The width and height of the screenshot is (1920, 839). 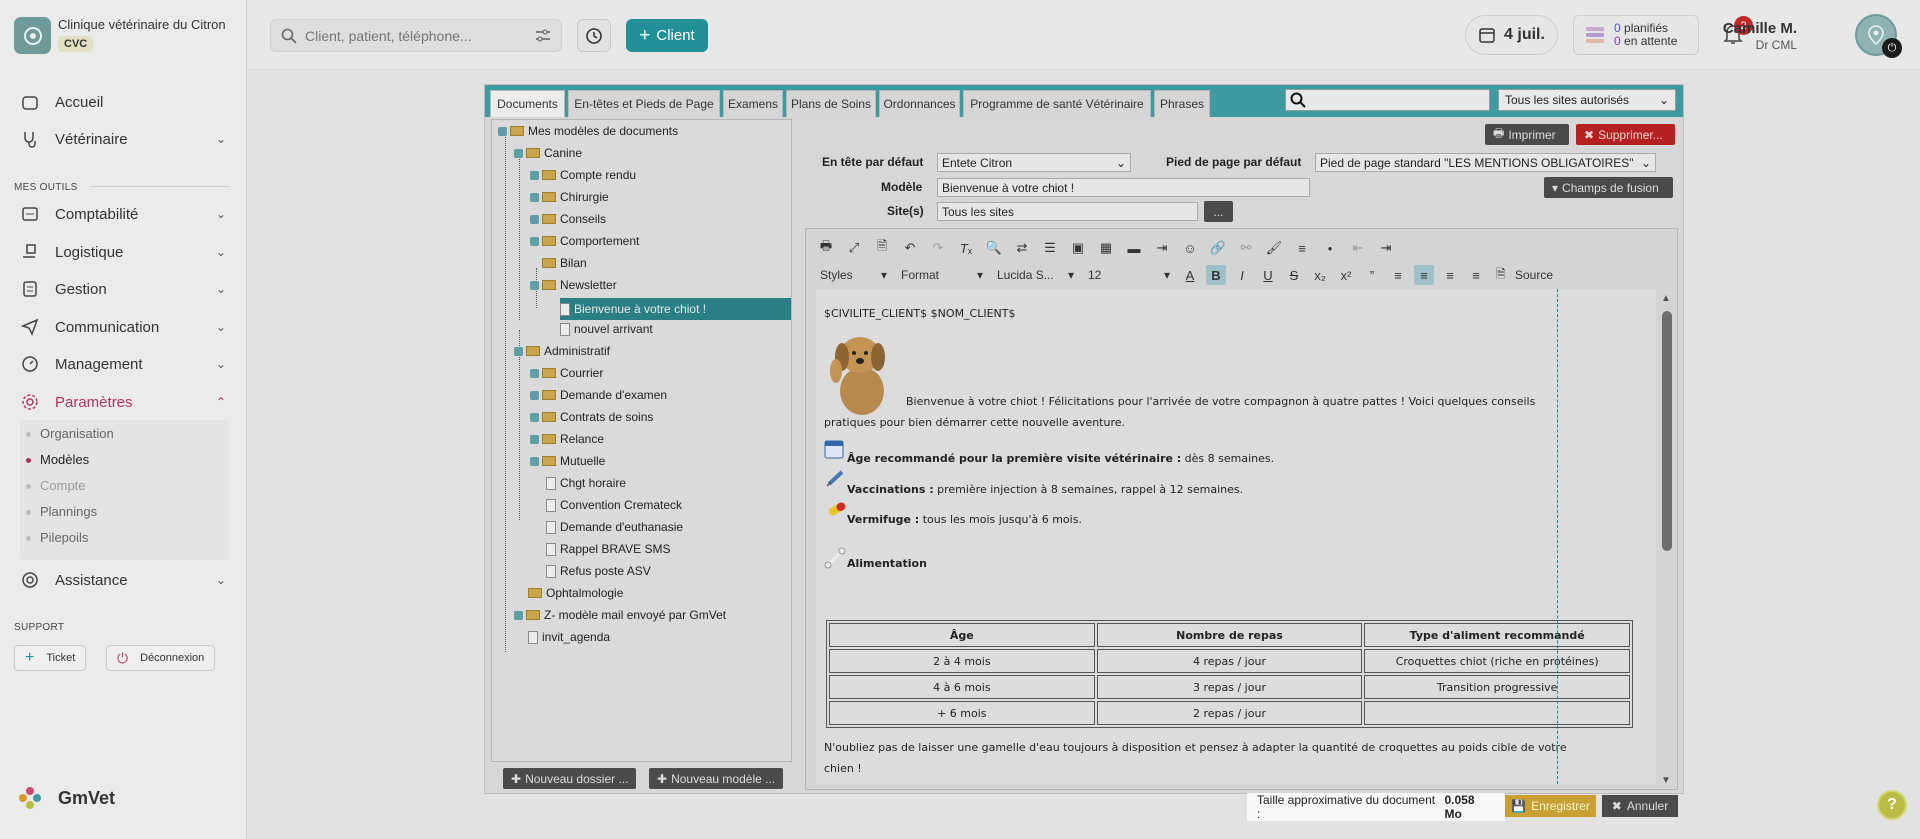 I want to click on text-color-icon: A, so click(x=1190, y=275).